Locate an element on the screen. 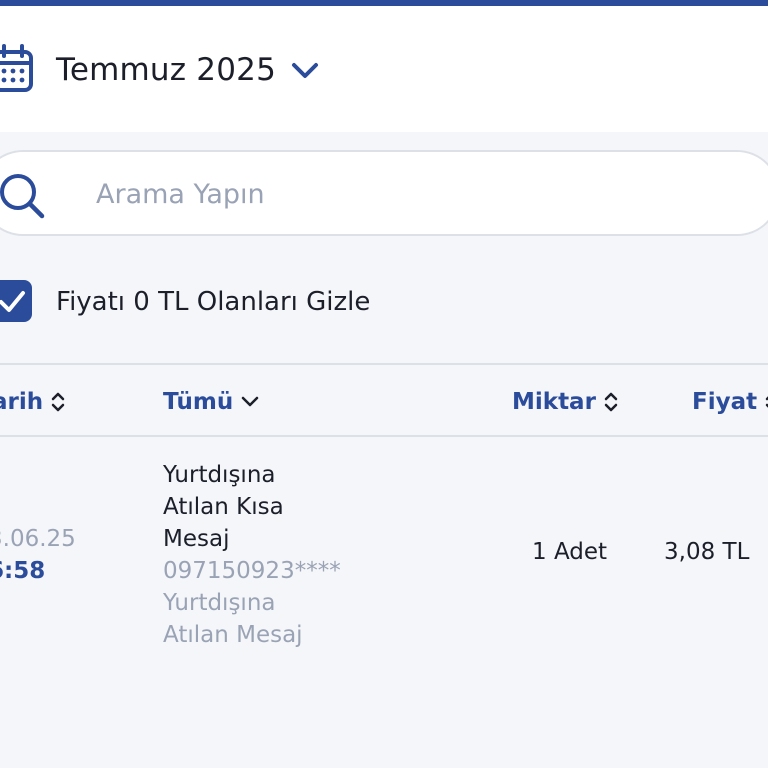 This screenshot has height=768, width=768. row-quantity: 1 Adet is located at coordinates (570, 552).